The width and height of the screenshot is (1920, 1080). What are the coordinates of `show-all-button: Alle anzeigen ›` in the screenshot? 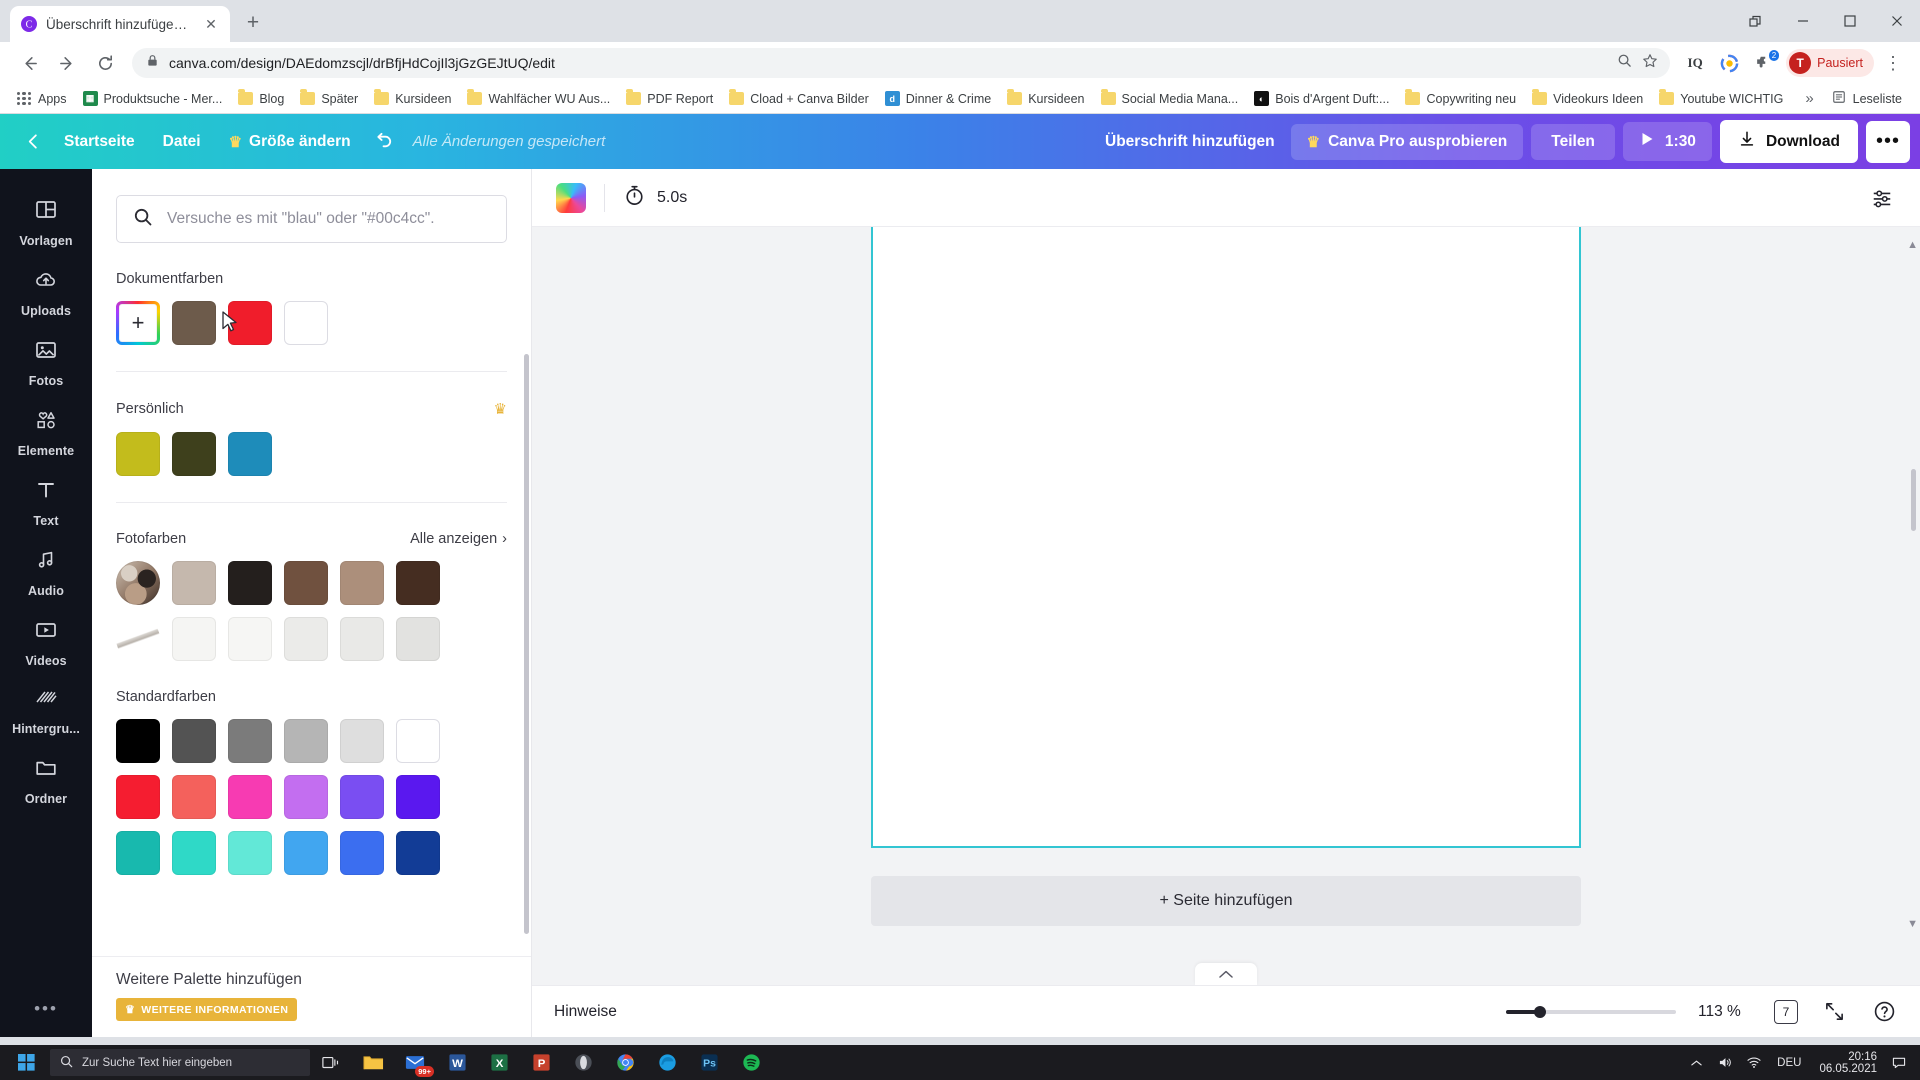 It's located at (458, 539).